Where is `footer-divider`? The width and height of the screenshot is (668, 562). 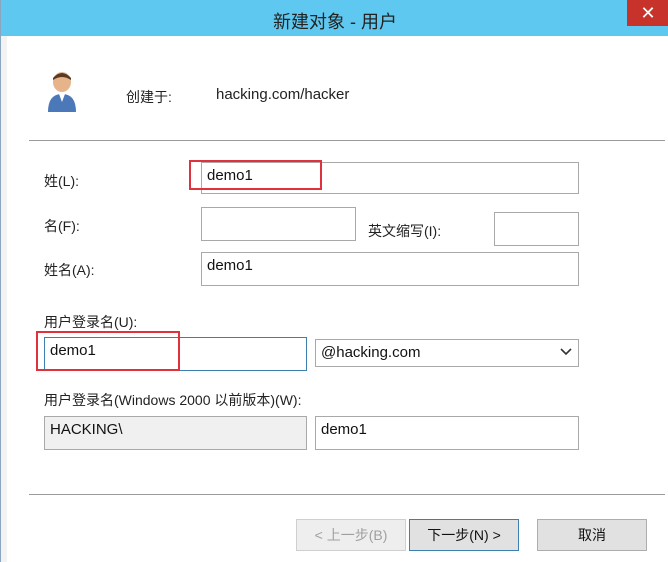 footer-divider is located at coordinates (347, 494).